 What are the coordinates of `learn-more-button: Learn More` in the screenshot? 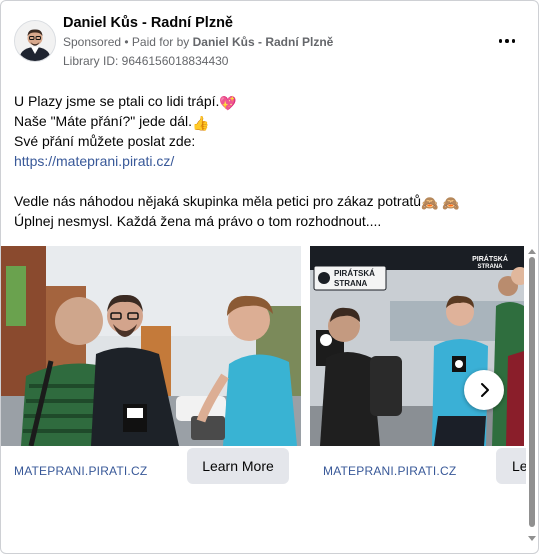 It's located at (238, 466).